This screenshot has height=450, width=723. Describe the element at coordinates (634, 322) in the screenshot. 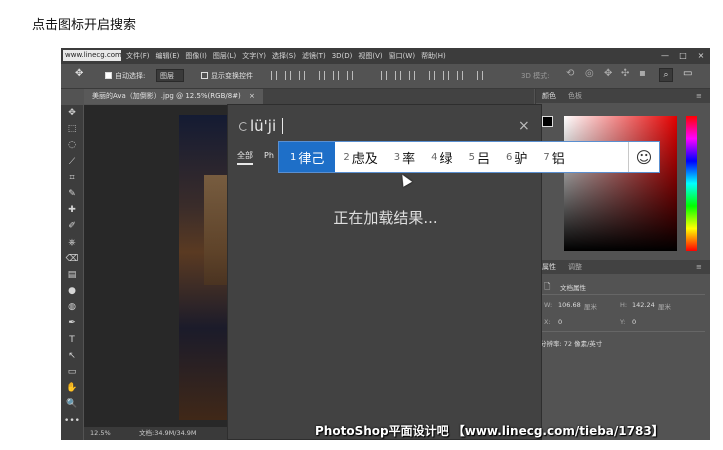

I see `y-value: 0` at that location.